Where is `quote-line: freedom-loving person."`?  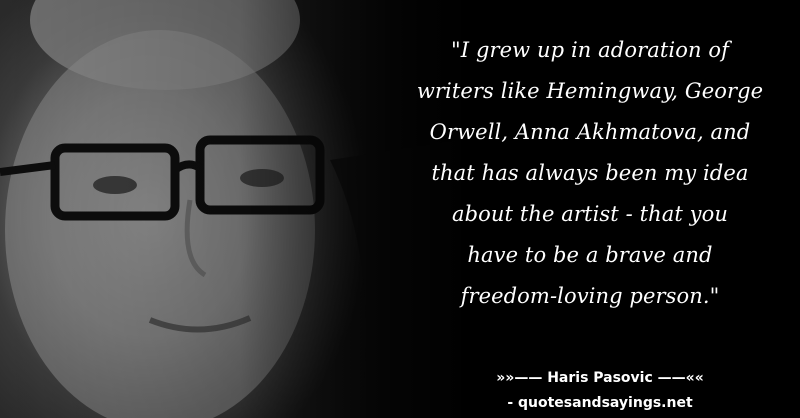
quote-line: freedom-loving person." is located at coordinates (590, 296).